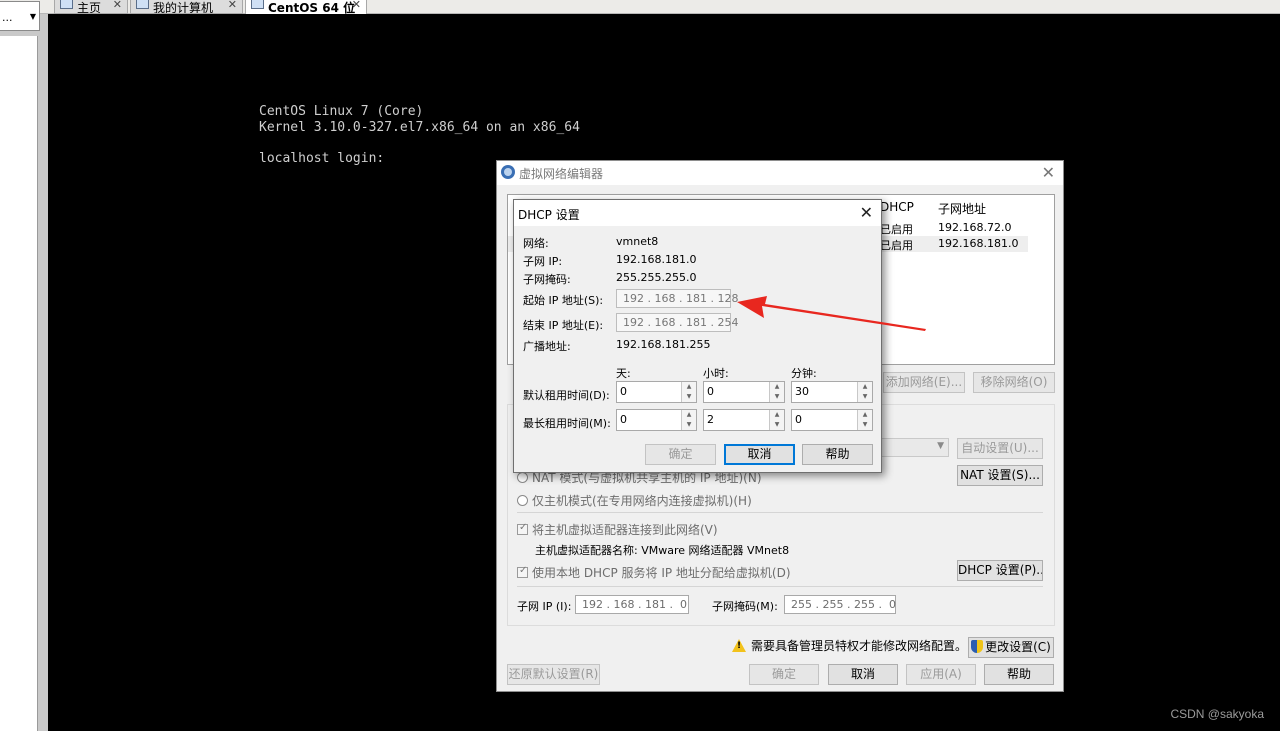  I want to click on max-lease-days-stepper: 0 ▲ ▼, so click(656, 420).